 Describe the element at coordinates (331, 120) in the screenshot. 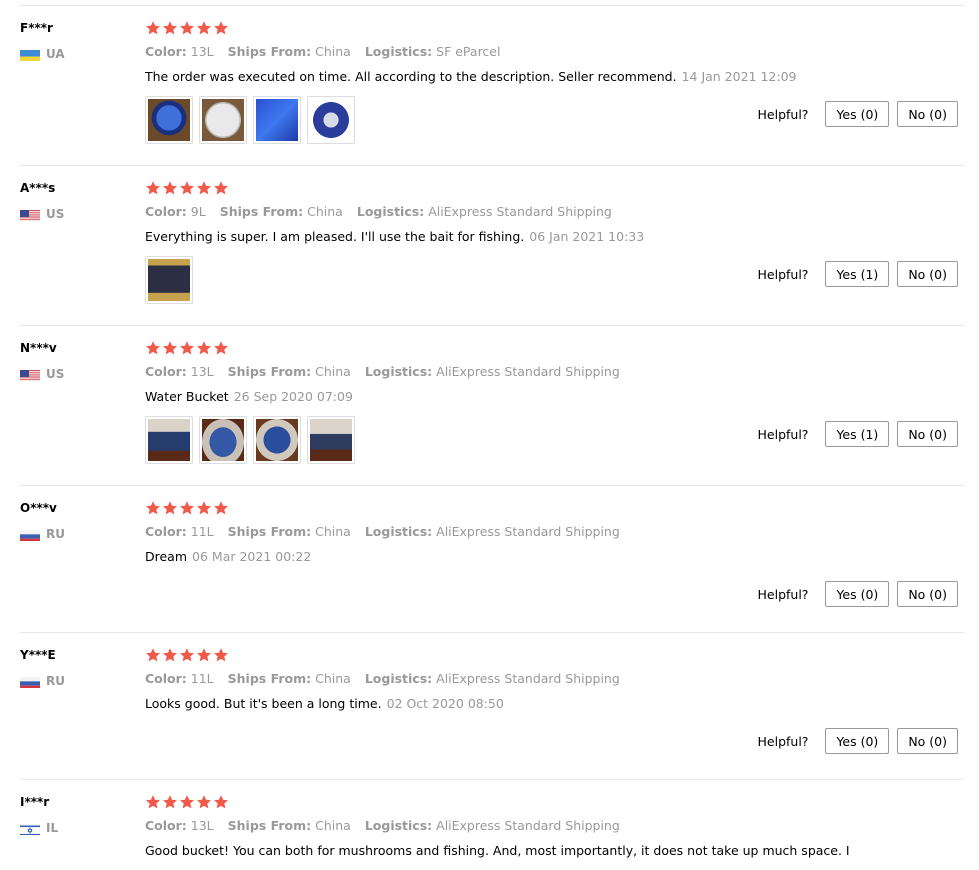

I see `bucket-inside-photo` at that location.